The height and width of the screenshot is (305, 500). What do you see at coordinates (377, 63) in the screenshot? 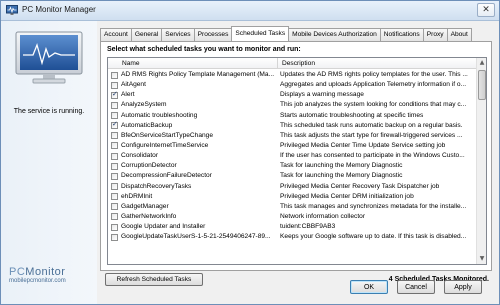
I see `column-header-description: Description` at bounding box center [377, 63].